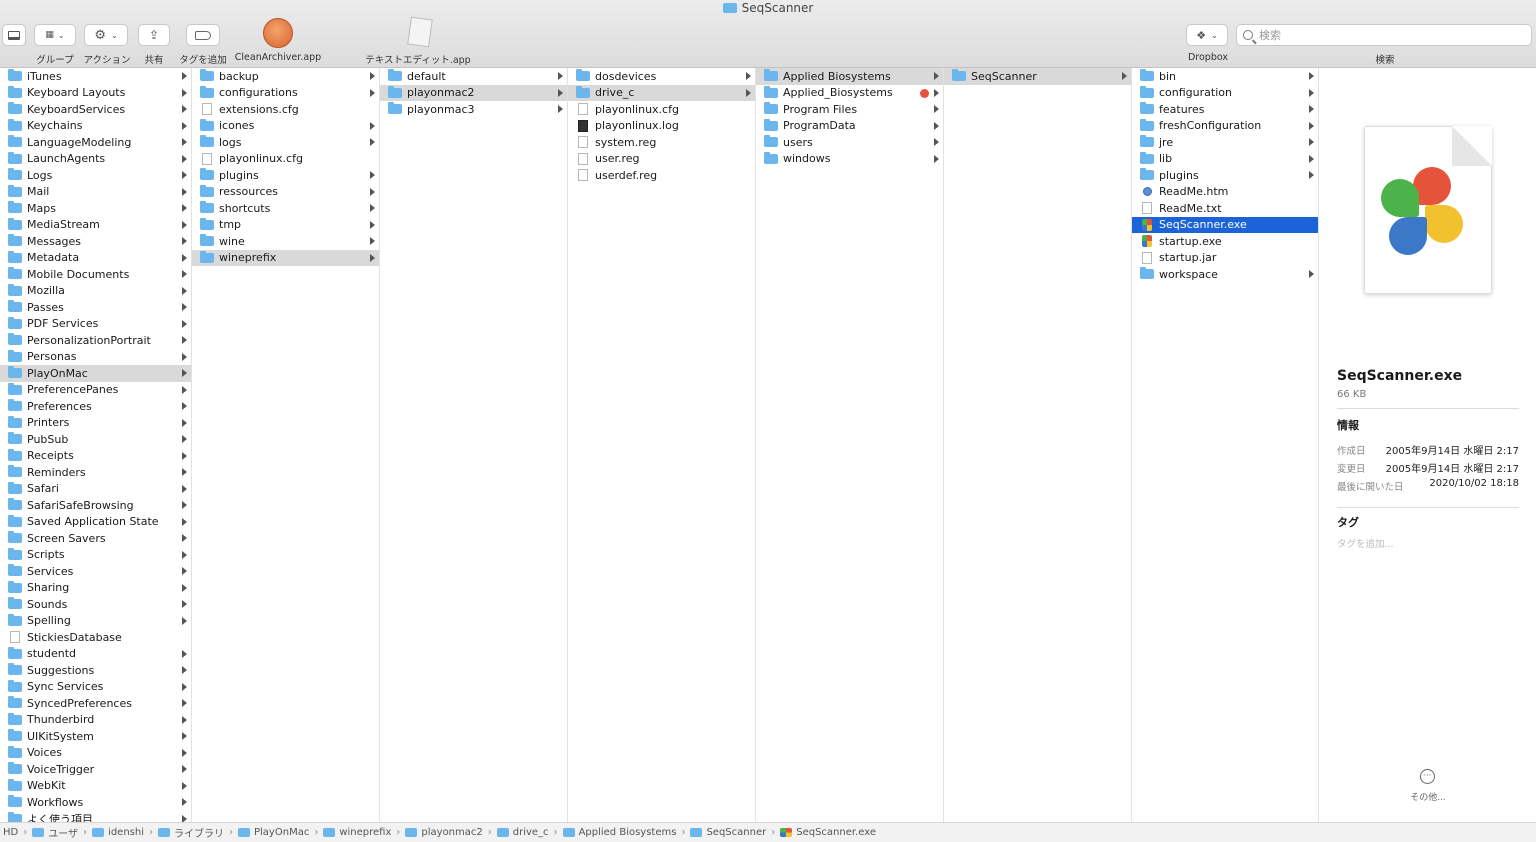  I want to click on list-item: Services, so click(95, 571).